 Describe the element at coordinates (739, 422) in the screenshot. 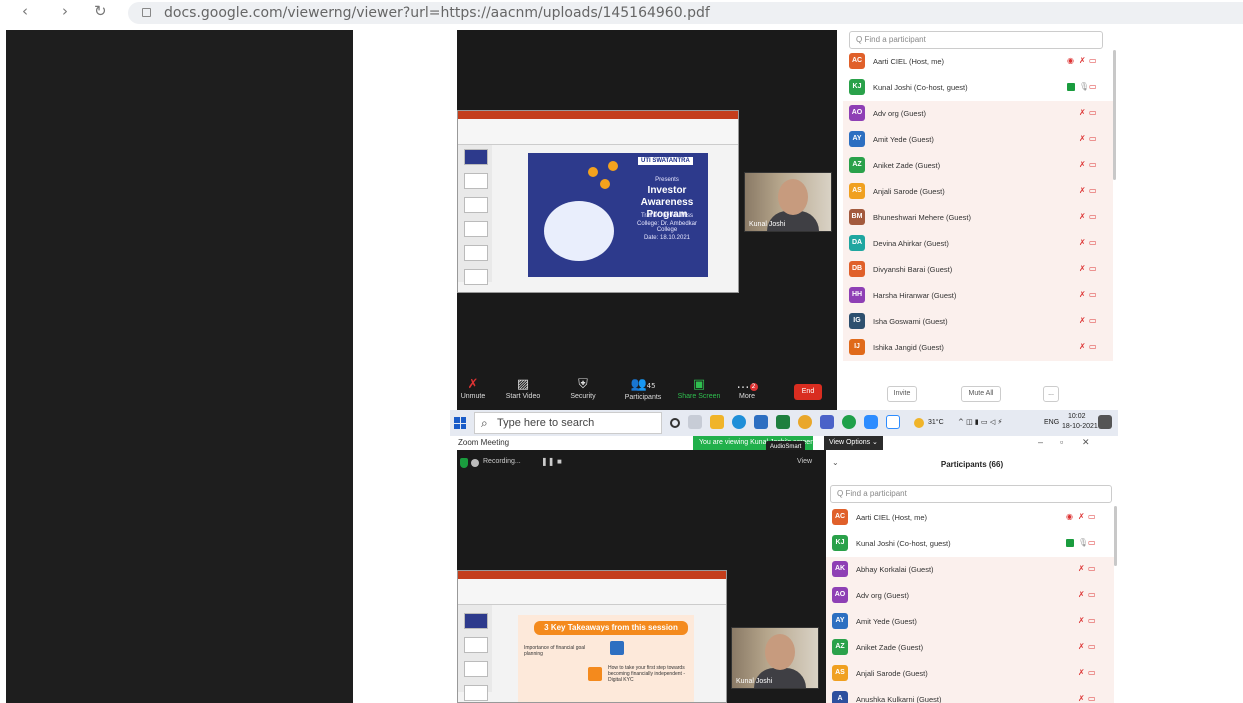

I see `edge-browser-icon` at that location.